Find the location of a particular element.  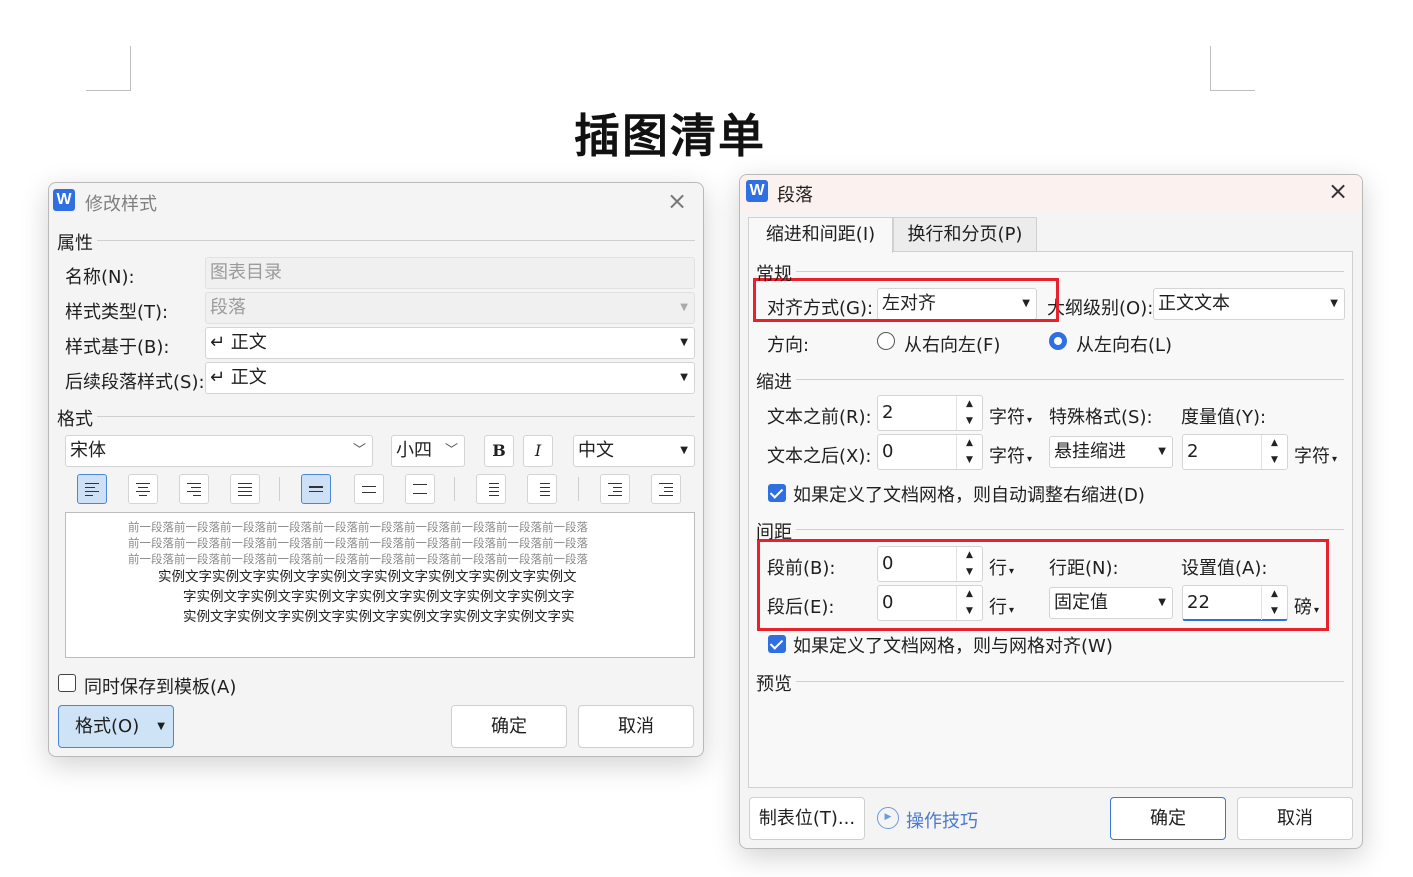

preview-sample-line: 字实例文字实例文字实例文字实例文字实例文字实例文字实例文字 is located at coordinates (379, 597).